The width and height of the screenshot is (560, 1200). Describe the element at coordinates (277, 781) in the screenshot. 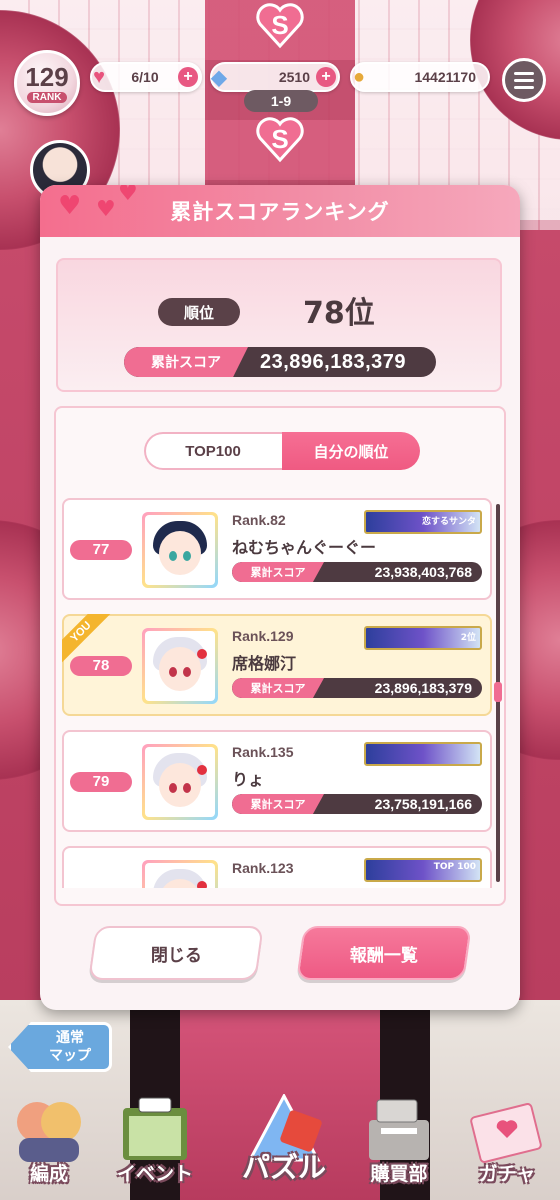

I see `ranking-row: 79 Rank.135 りょ 累計スコア 23,758,191,166` at that location.